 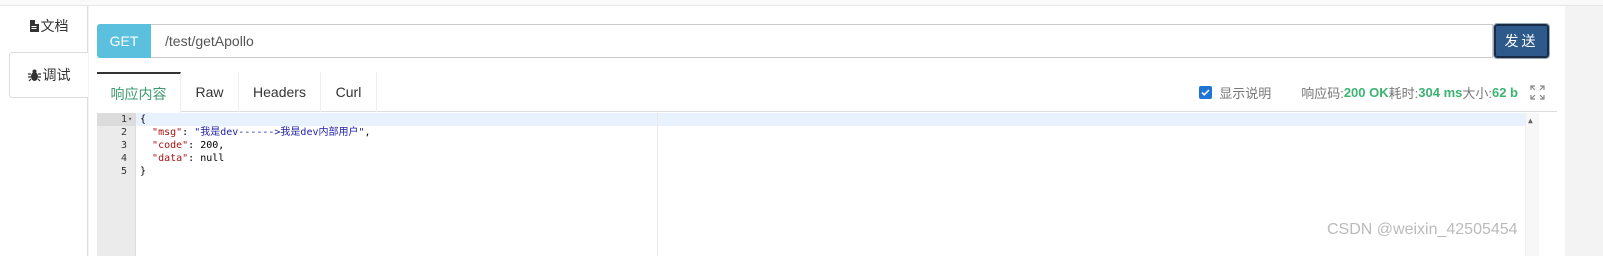 I want to click on fold-arrow-icon: ▾, so click(x=130, y=119).